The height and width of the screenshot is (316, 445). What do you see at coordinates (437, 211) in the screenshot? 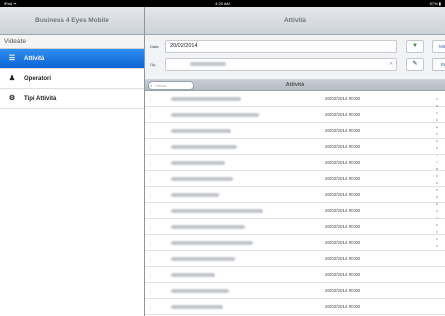
I see `index-letter: S` at bounding box center [437, 211].